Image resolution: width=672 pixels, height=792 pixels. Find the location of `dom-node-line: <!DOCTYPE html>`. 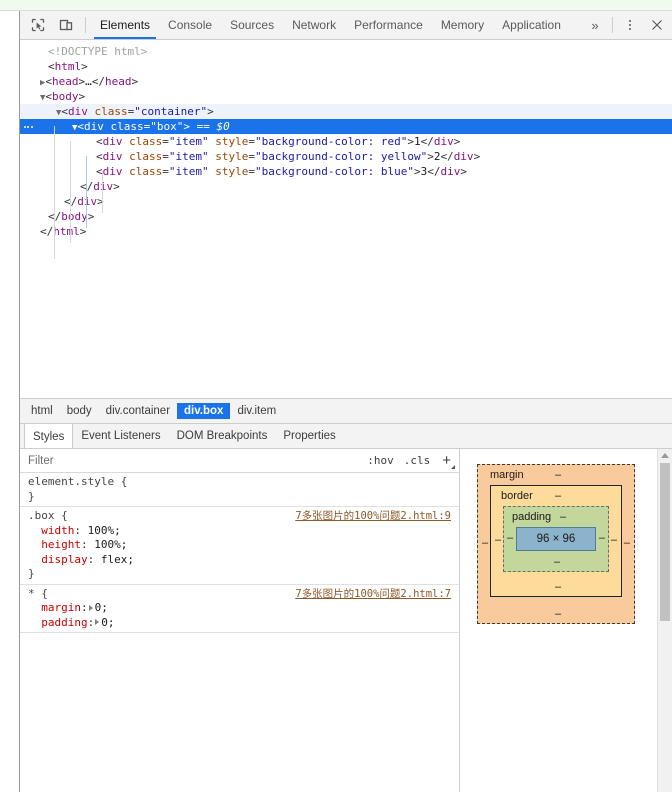

dom-node-line: <!DOCTYPE html> is located at coordinates (346, 51).